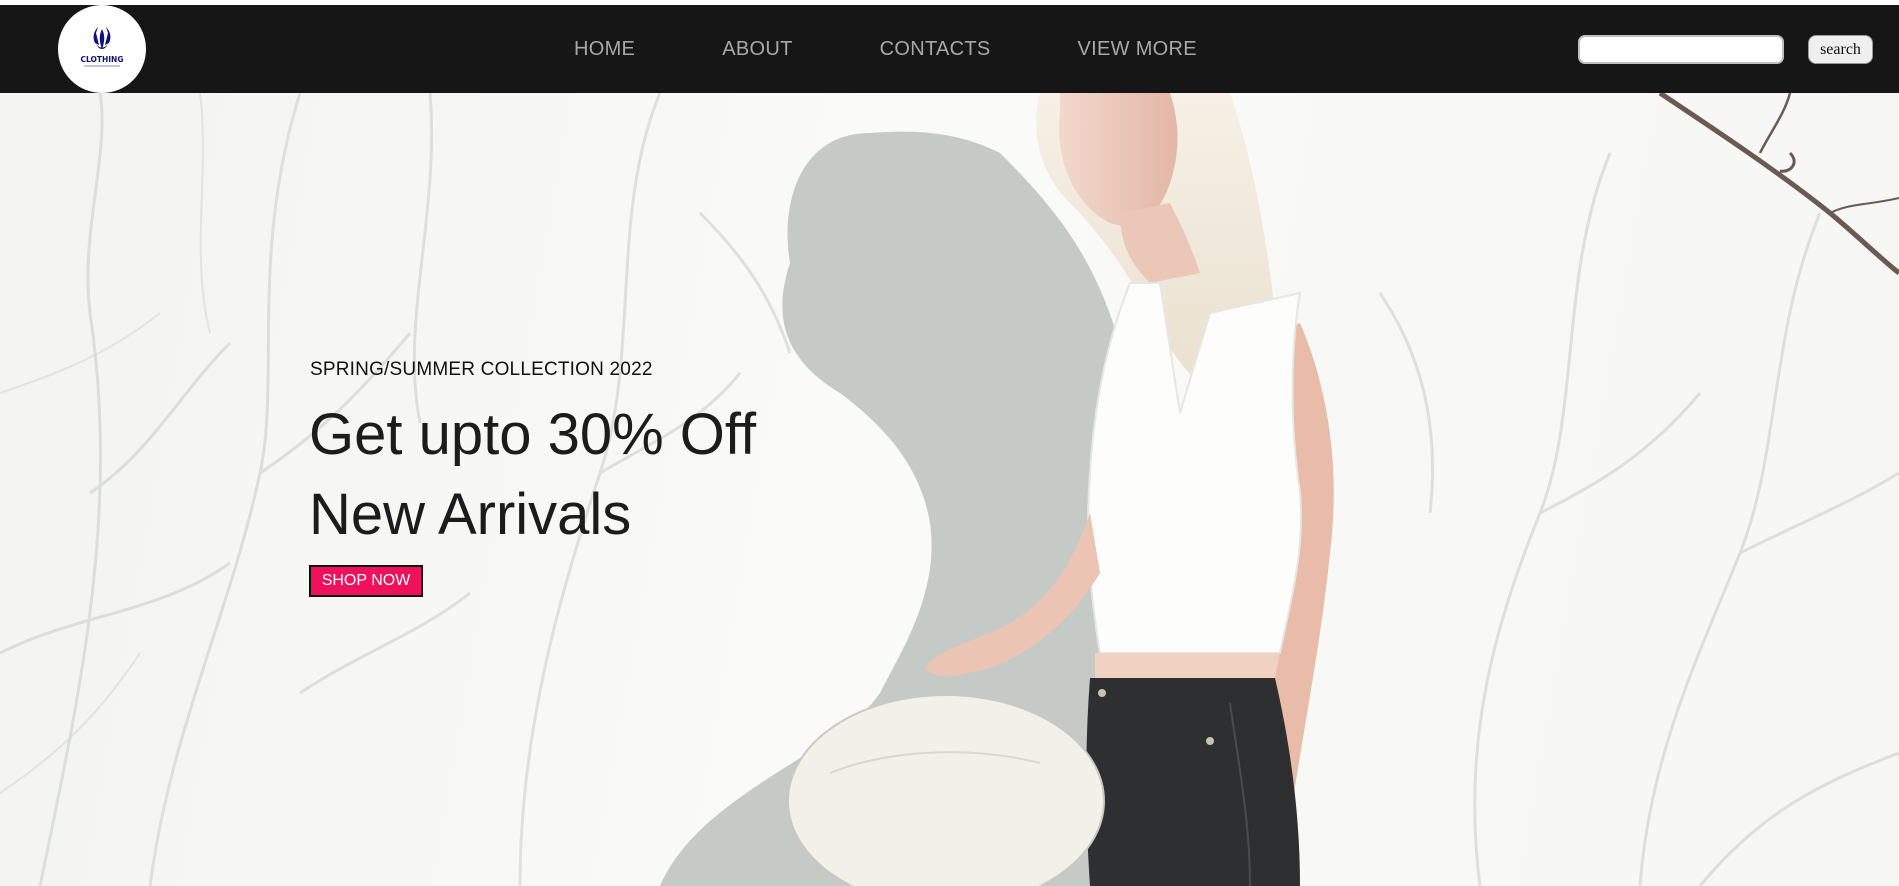 Image resolution: width=1899 pixels, height=886 pixels. Describe the element at coordinates (1681, 49) in the screenshot. I see `search-input` at that location.